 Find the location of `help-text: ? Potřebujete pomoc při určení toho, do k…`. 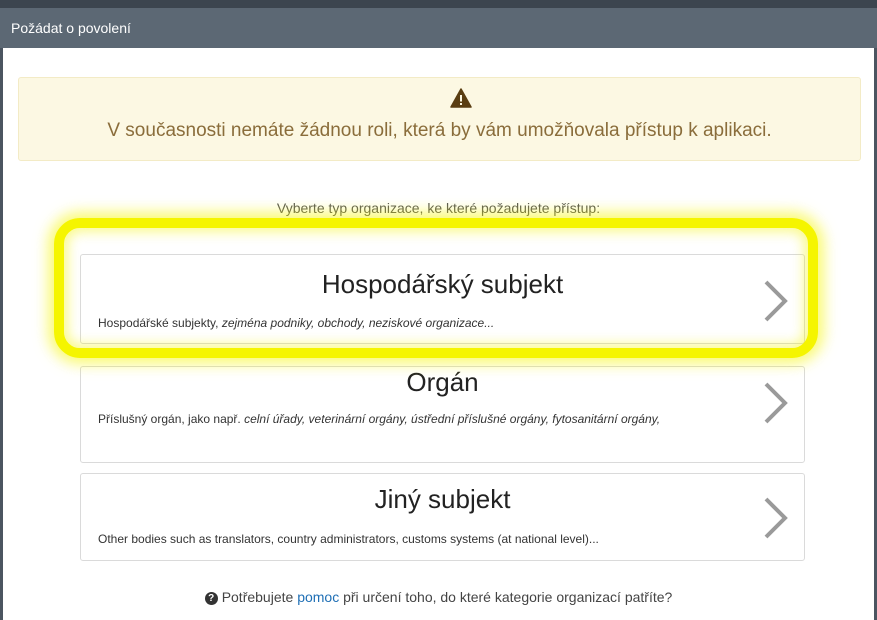

help-text: ? Potřebujete pomoc při určení toho, do k… is located at coordinates (438, 597).